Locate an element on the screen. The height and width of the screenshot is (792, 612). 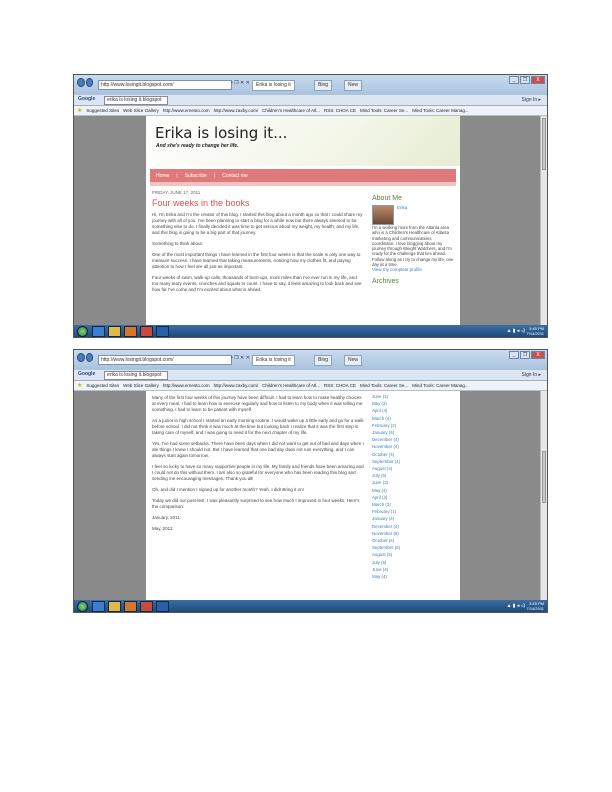
archive-item: March (4) is located at coordinates (413, 418).